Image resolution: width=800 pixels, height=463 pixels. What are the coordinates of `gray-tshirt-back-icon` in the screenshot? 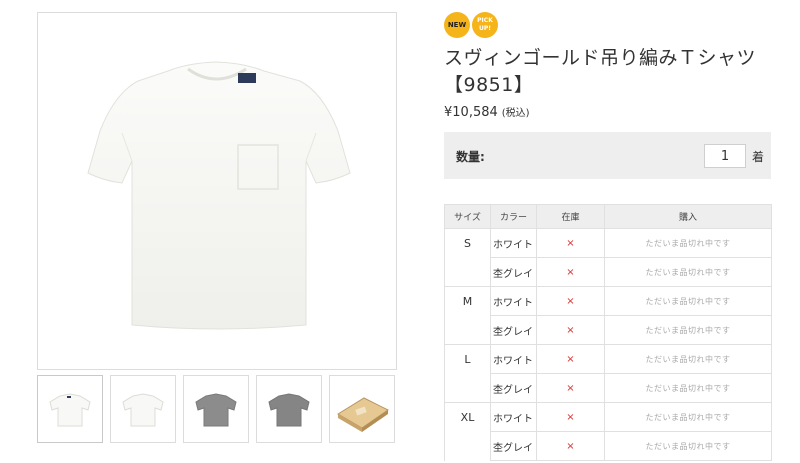 It's located at (289, 410).